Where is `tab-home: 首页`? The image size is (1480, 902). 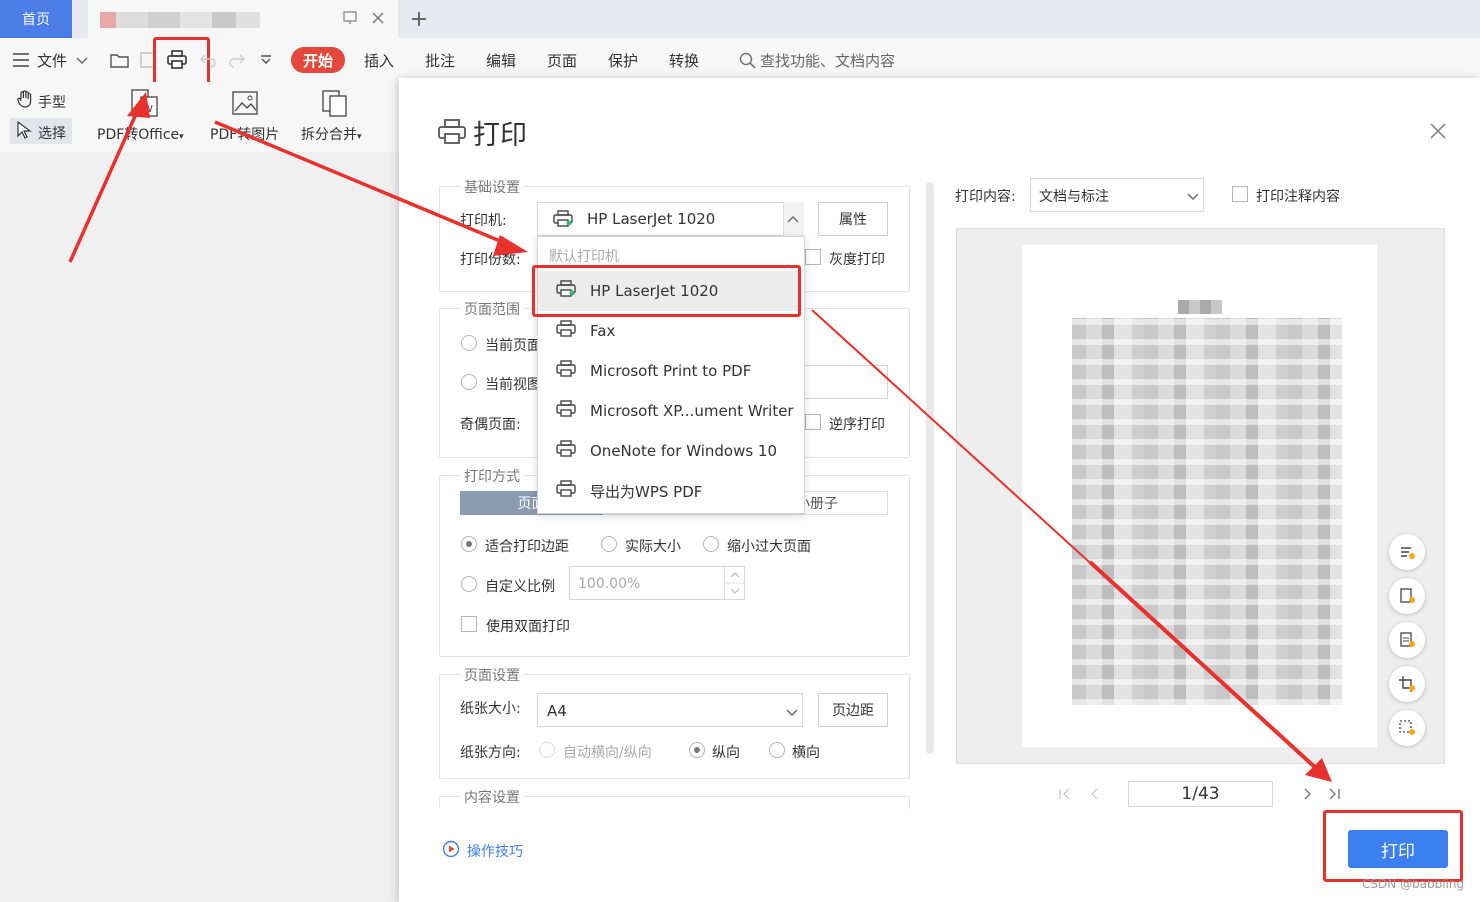
tab-home: 首页 is located at coordinates (36, 19).